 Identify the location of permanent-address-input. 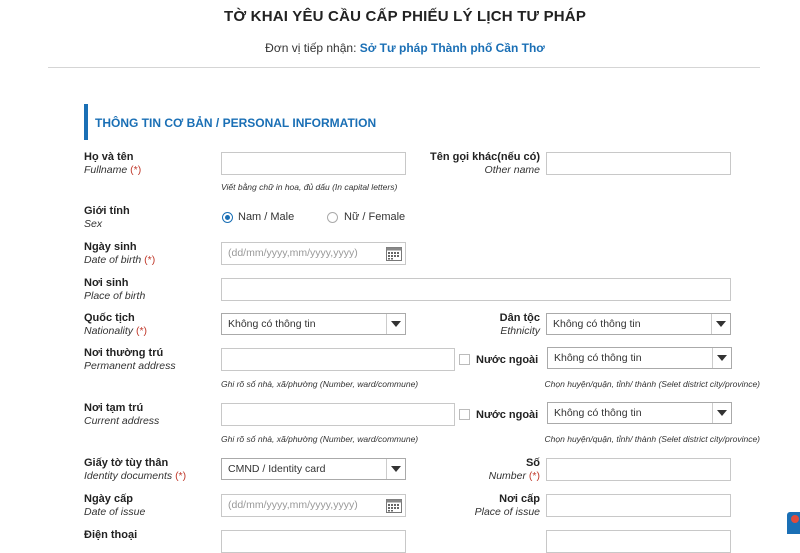
(338, 359).